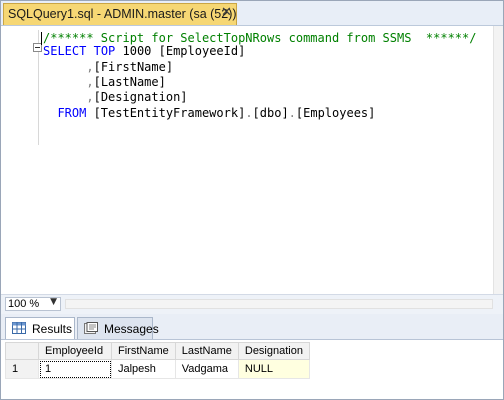 The width and height of the screenshot is (504, 400). I want to click on grid-cell-designation: NULL, so click(273, 369).